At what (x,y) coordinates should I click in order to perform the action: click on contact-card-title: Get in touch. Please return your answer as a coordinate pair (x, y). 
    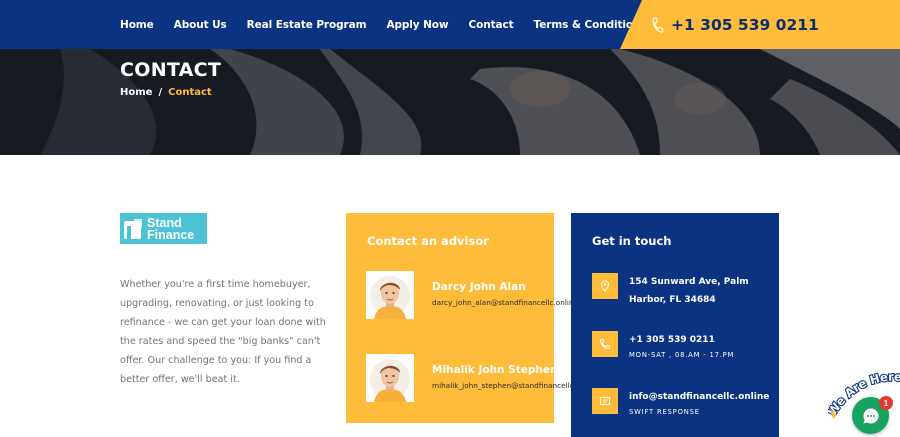
    Looking at the image, I should click on (632, 241).